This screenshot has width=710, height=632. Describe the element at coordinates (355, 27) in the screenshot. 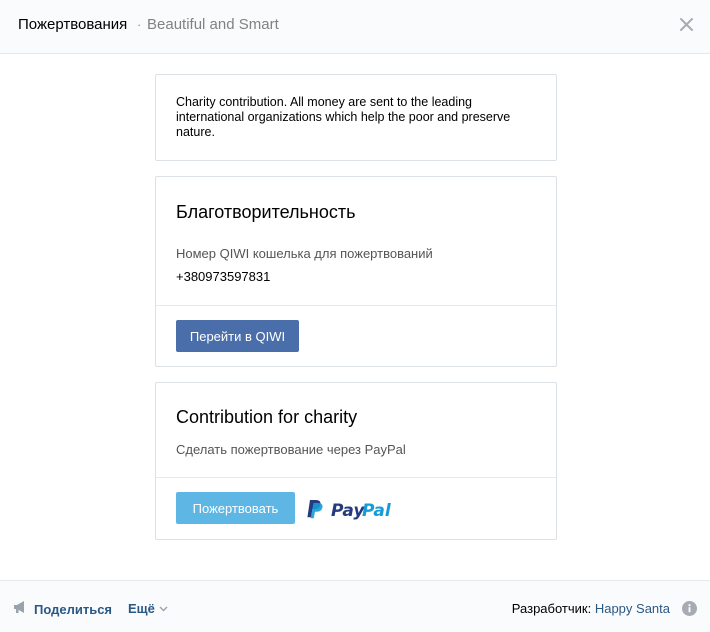

I see `window-header: Пожертвования · Beautiful and Smart` at that location.